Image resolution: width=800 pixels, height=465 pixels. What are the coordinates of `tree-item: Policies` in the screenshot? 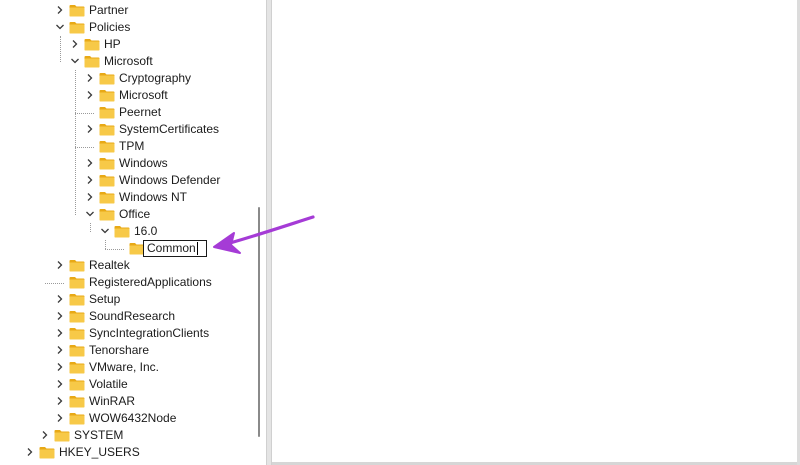 It's located at (92, 27).